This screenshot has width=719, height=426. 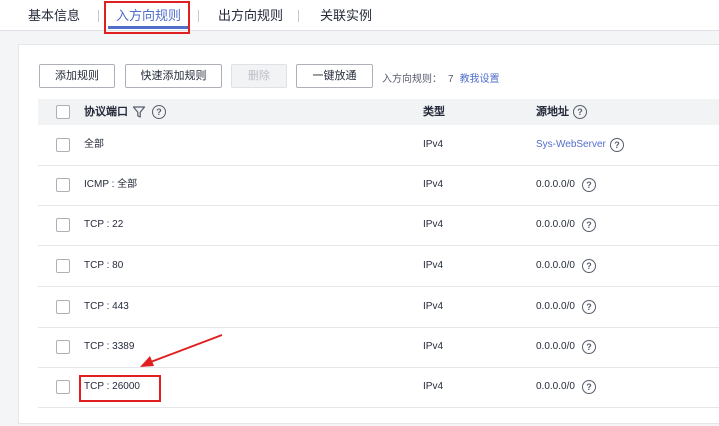 I want to click on annotation-highlight-tab, so click(x=147, y=17).